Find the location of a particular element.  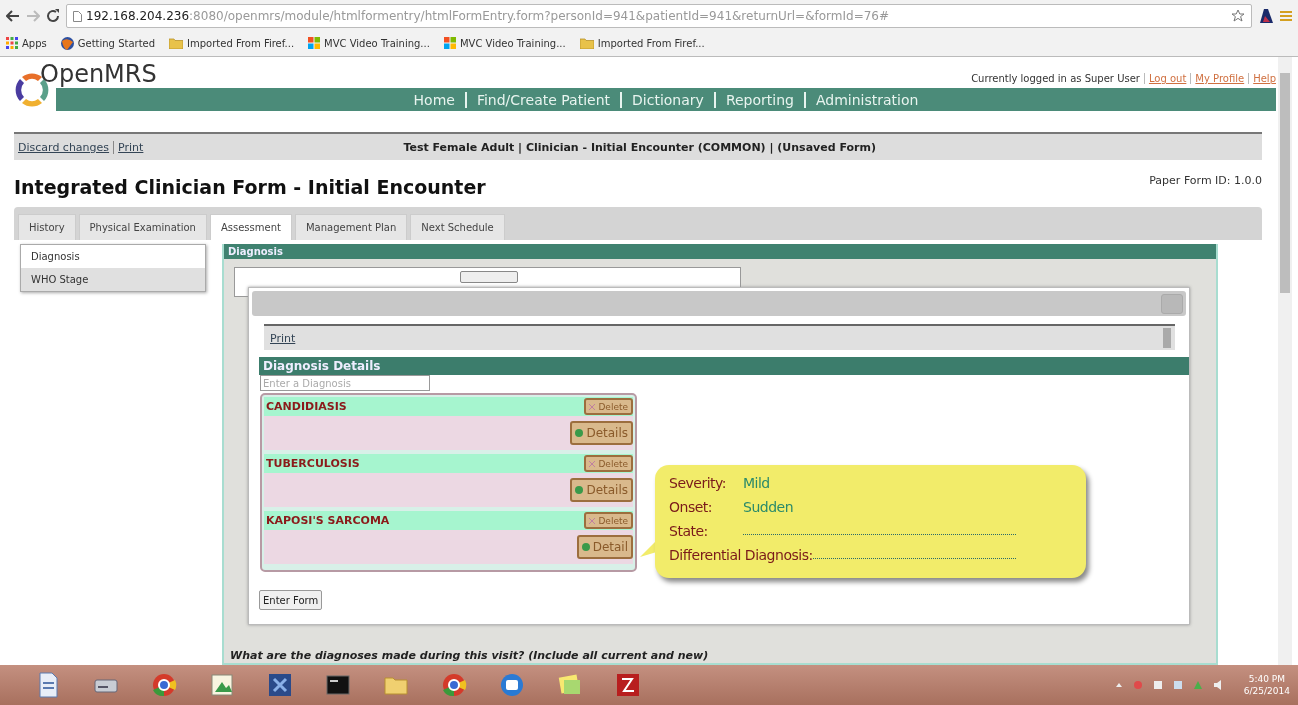

diagnosis-name: CANDIDIASIS is located at coordinates (306, 406).